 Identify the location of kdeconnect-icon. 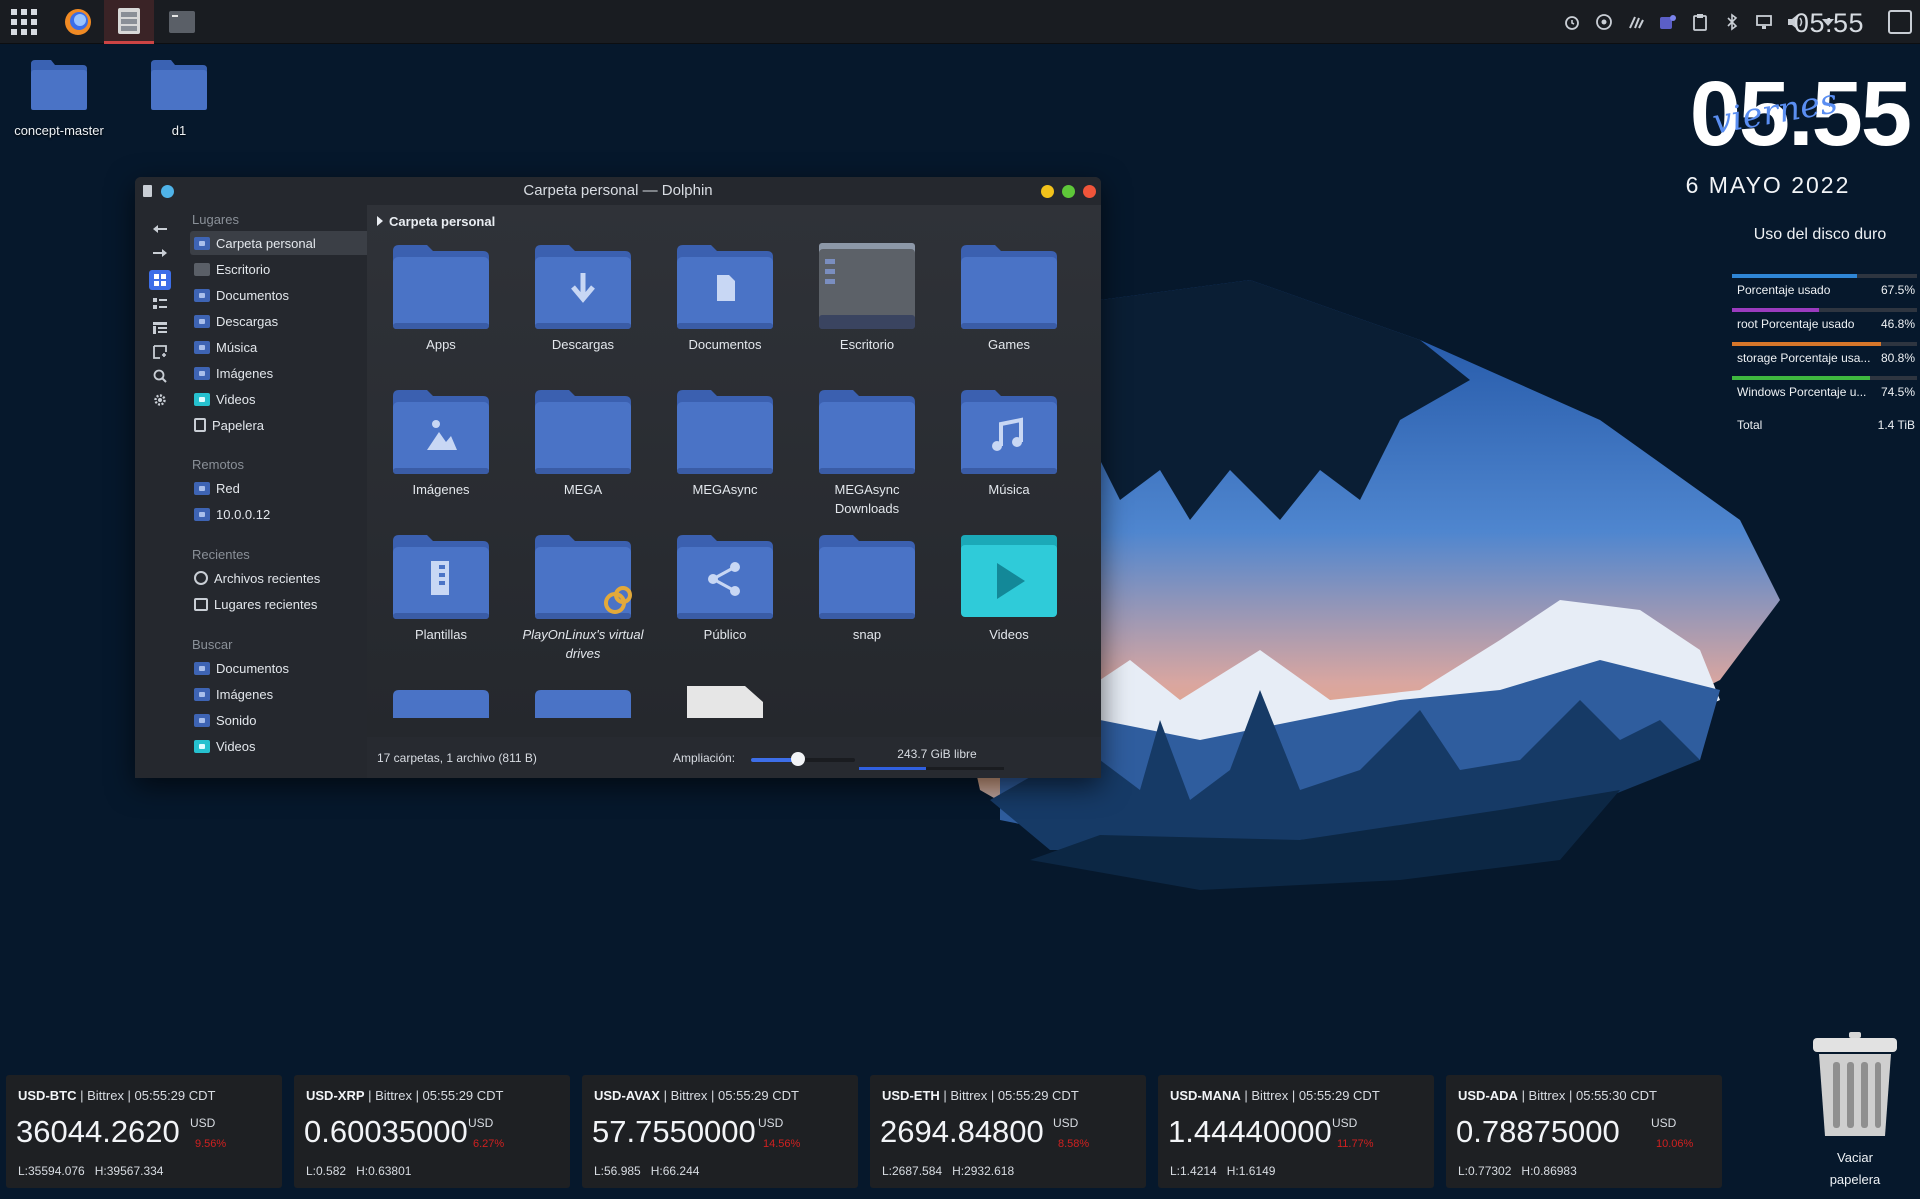
(1636, 22).